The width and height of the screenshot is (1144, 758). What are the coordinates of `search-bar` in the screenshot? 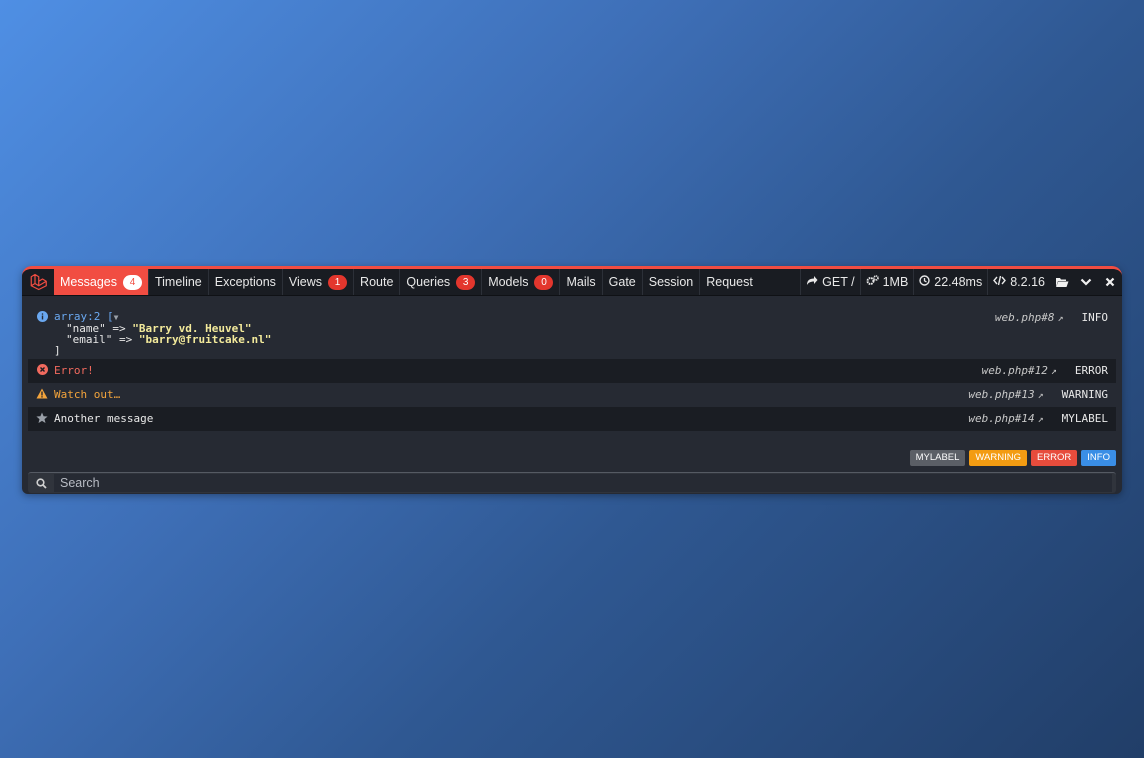 It's located at (572, 482).